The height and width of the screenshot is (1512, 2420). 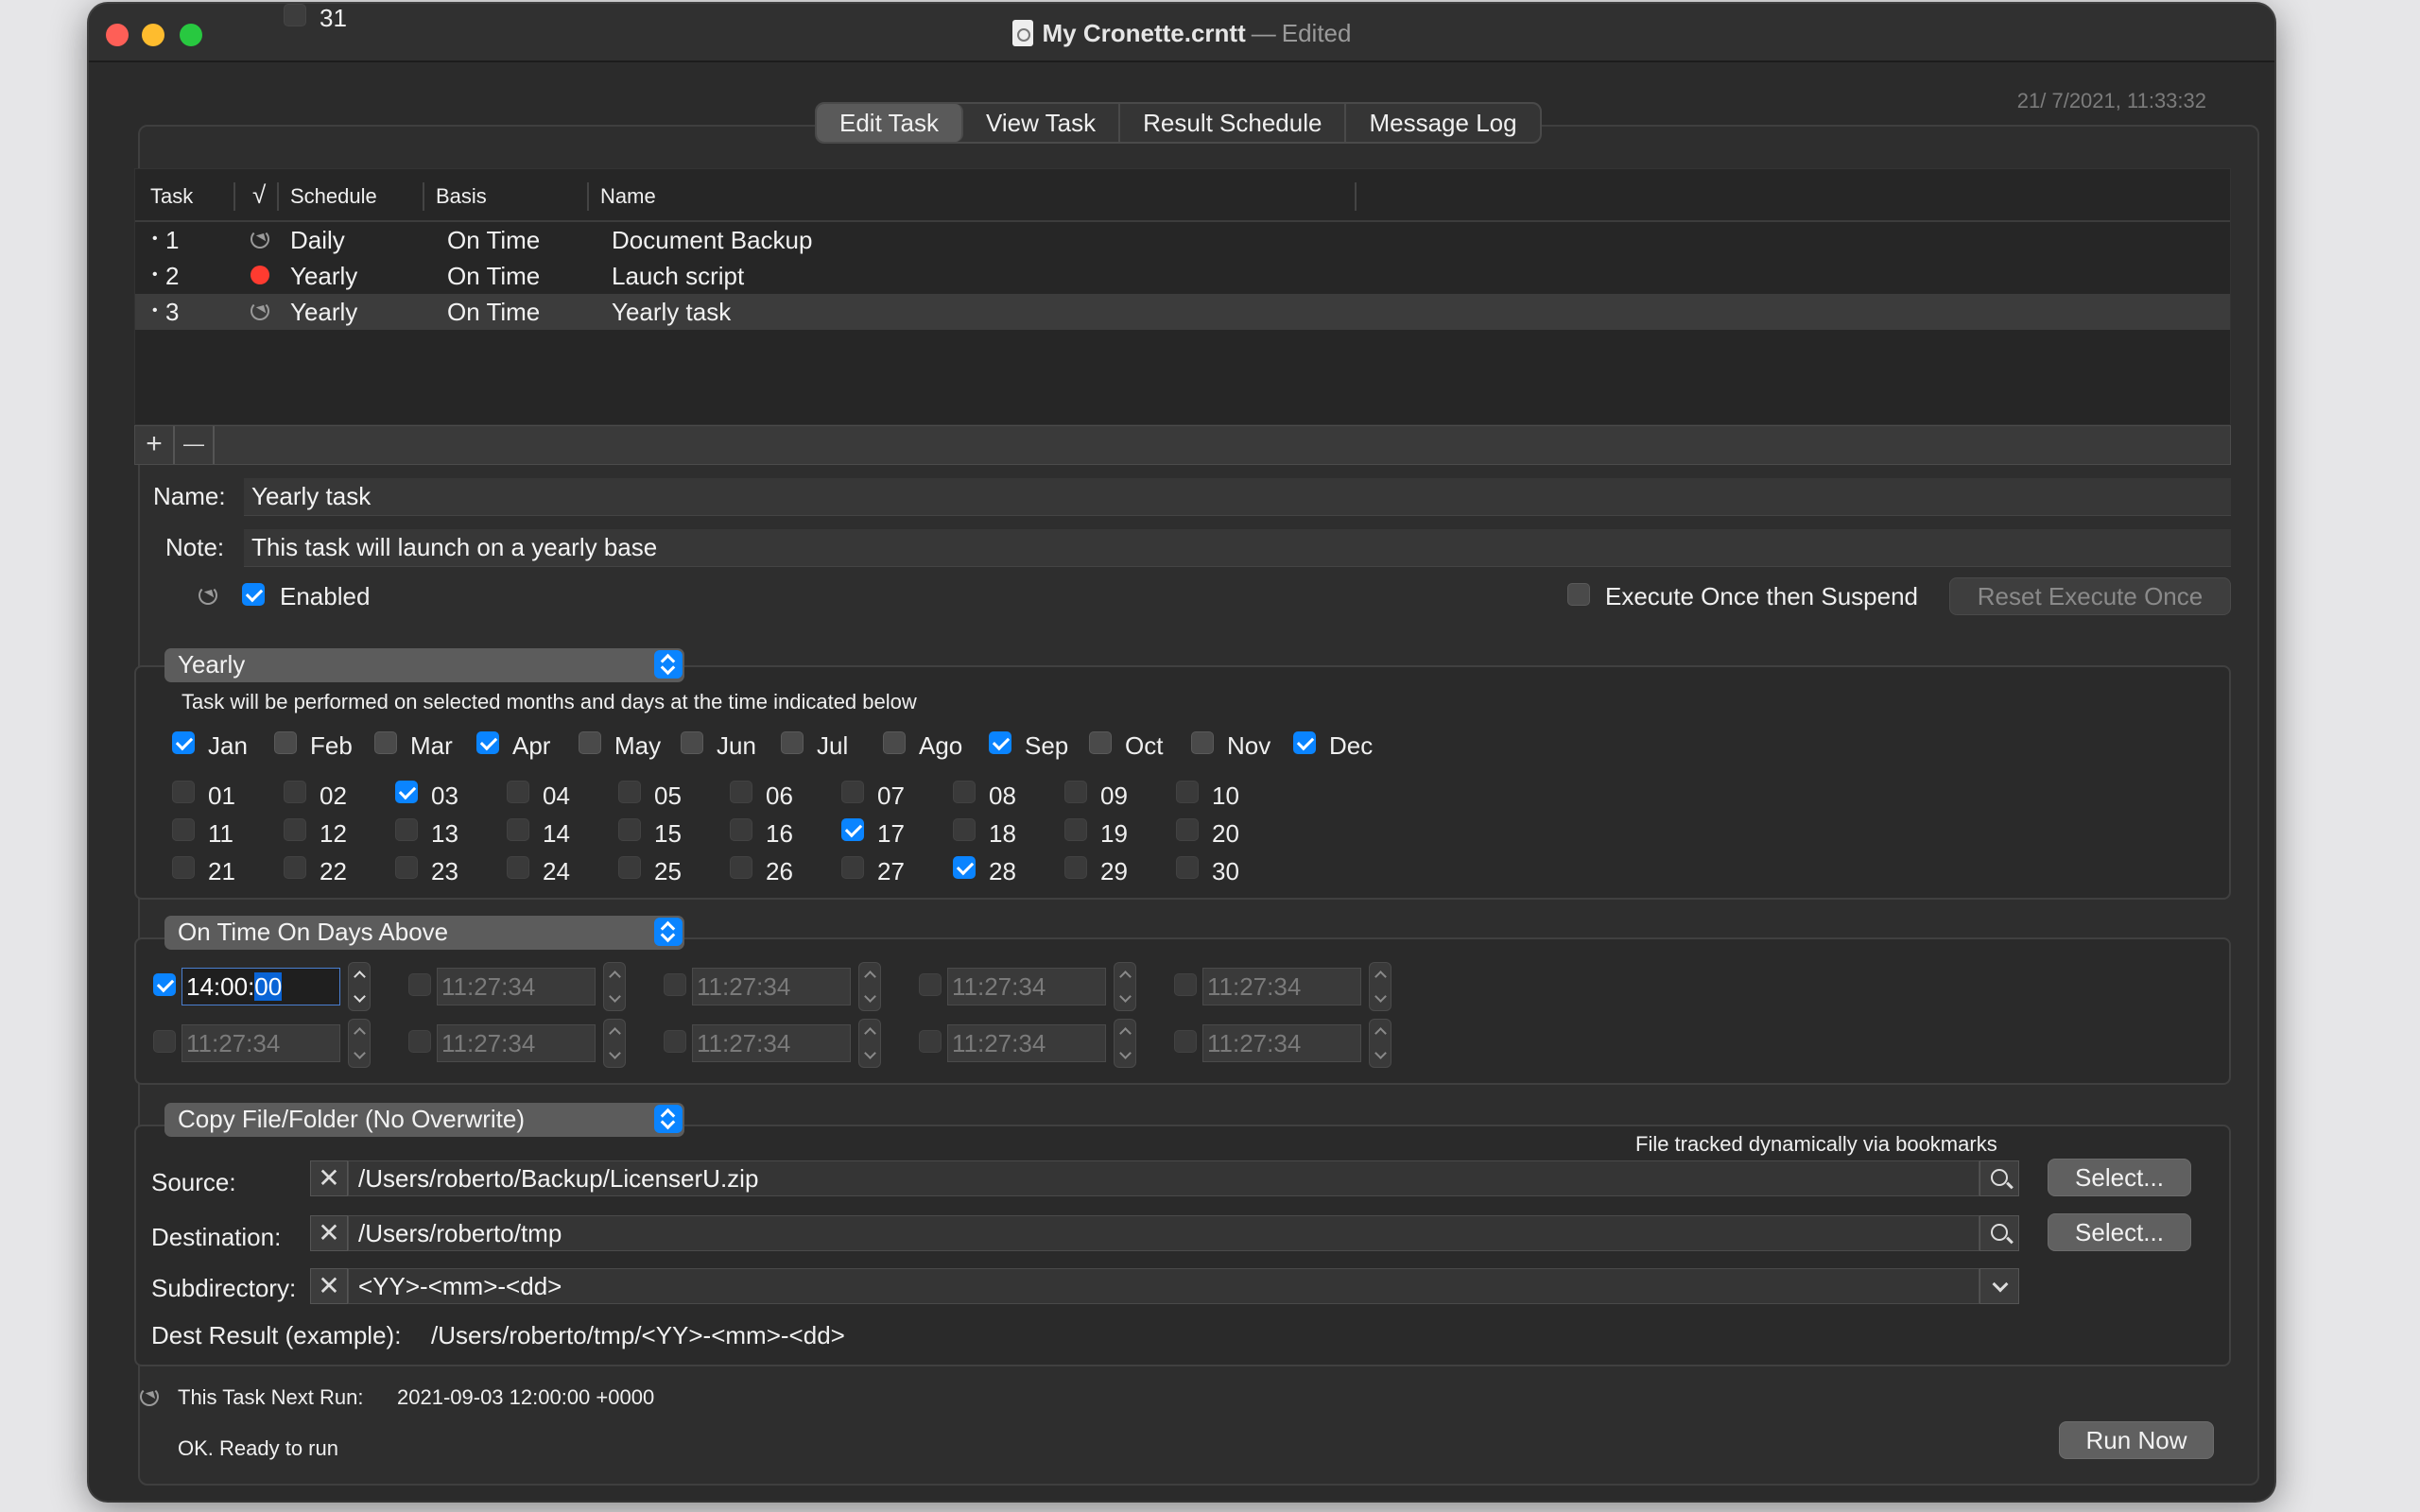 I want to click on tab-view-task: View Task, so click(x=1042, y=123).